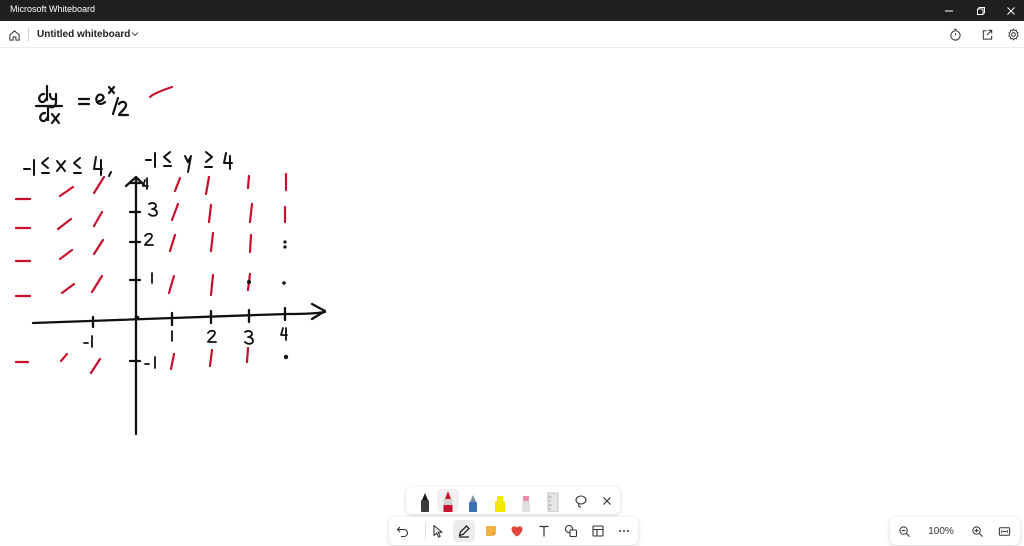 Image resolution: width=1024 pixels, height=546 pixels. I want to click on blue-pen, so click(473, 500).